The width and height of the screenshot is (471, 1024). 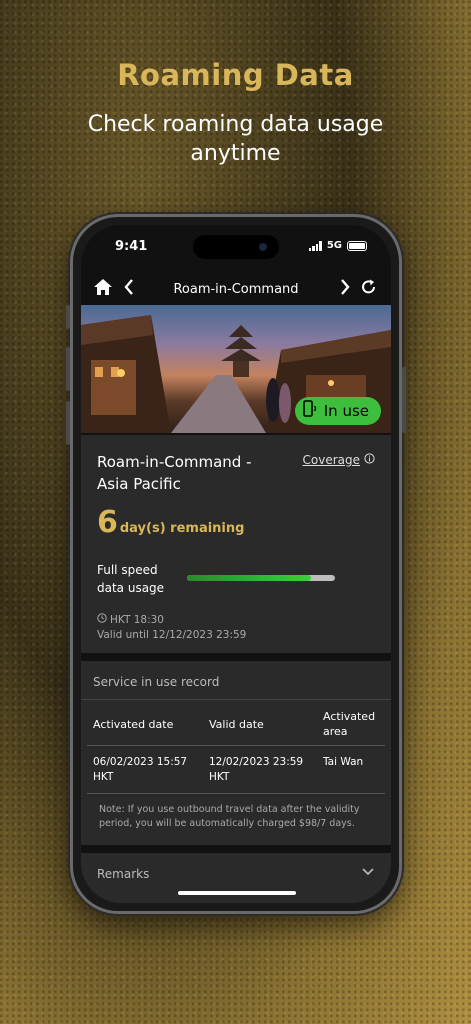 What do you see at coordinates (237, 893) in the screenshot?
I see `home-indicator` at bounding box center [237, 893].